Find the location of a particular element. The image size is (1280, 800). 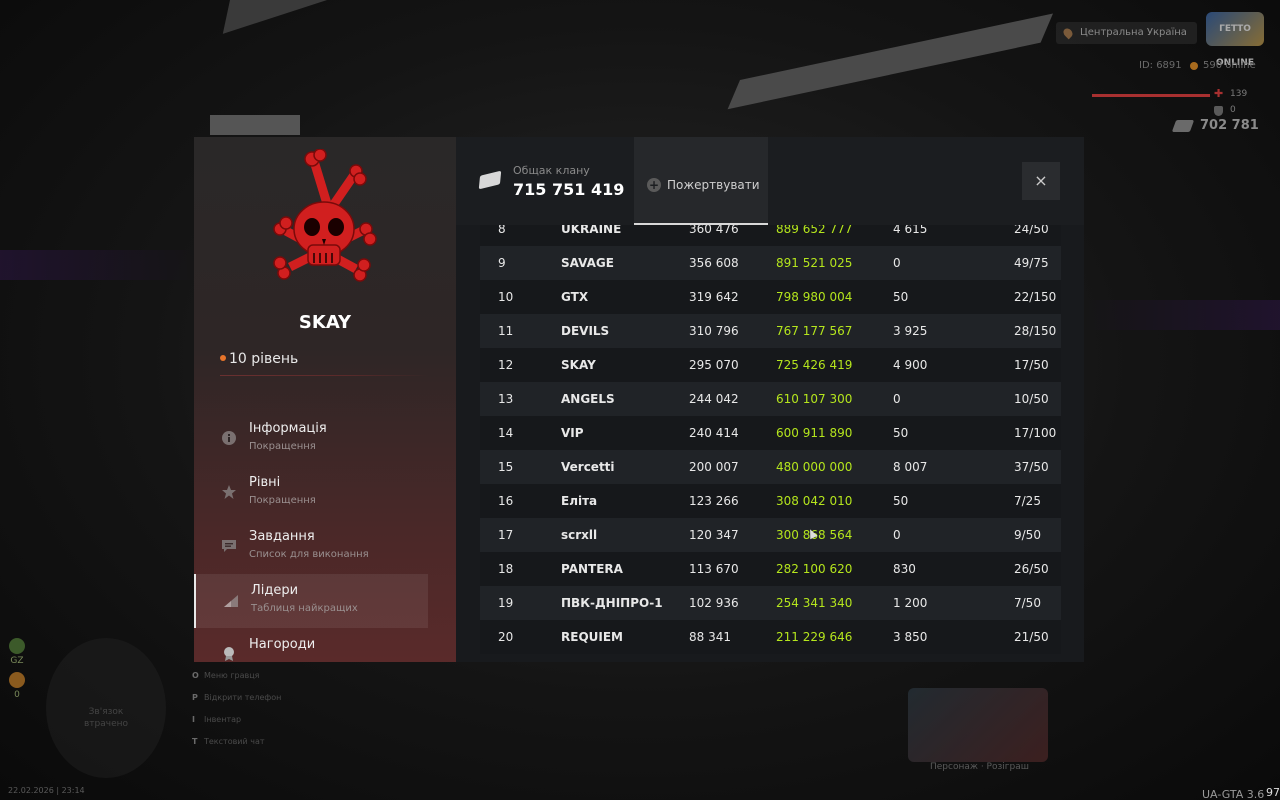

level-divider is located at coordinates (324, 375).